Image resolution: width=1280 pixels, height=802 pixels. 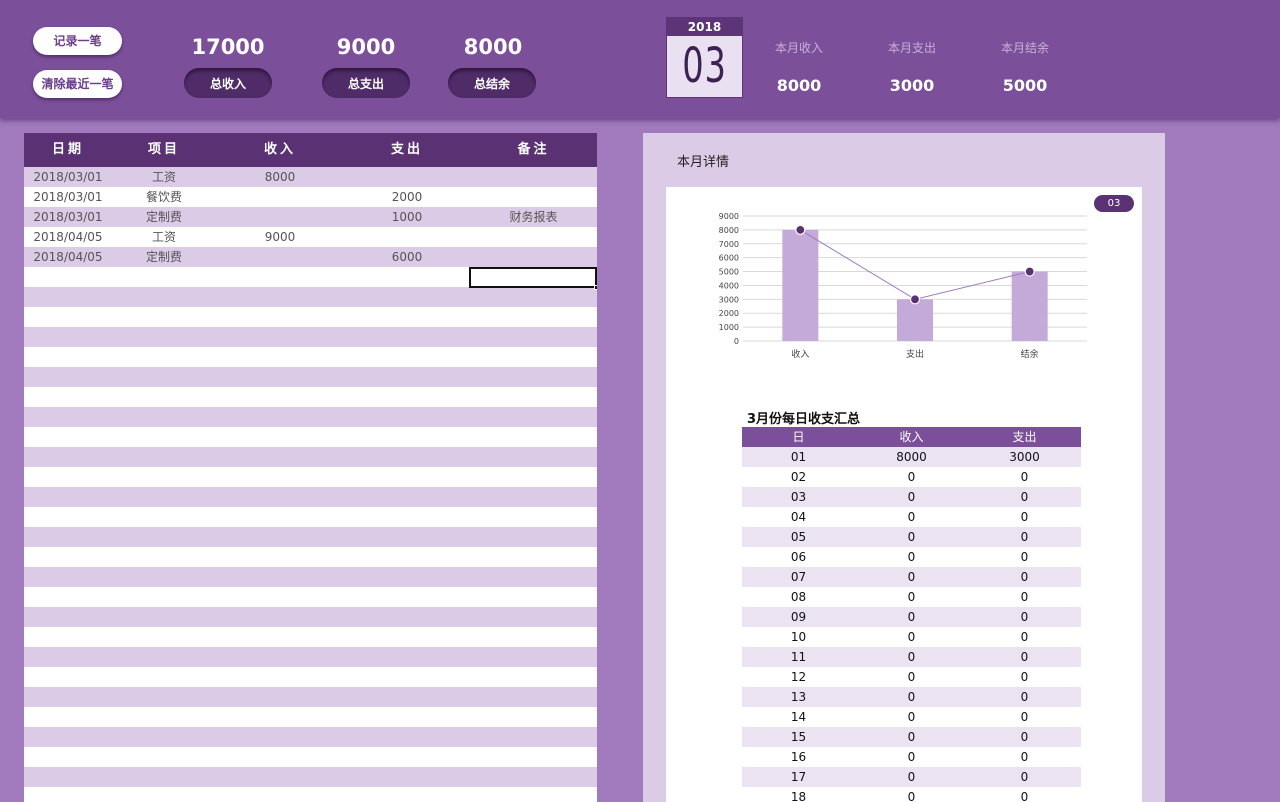 What do you see at coordinates (407, 197) in the screenshot?
I see `table-cell: 2000` at bounding box center [407, 197].